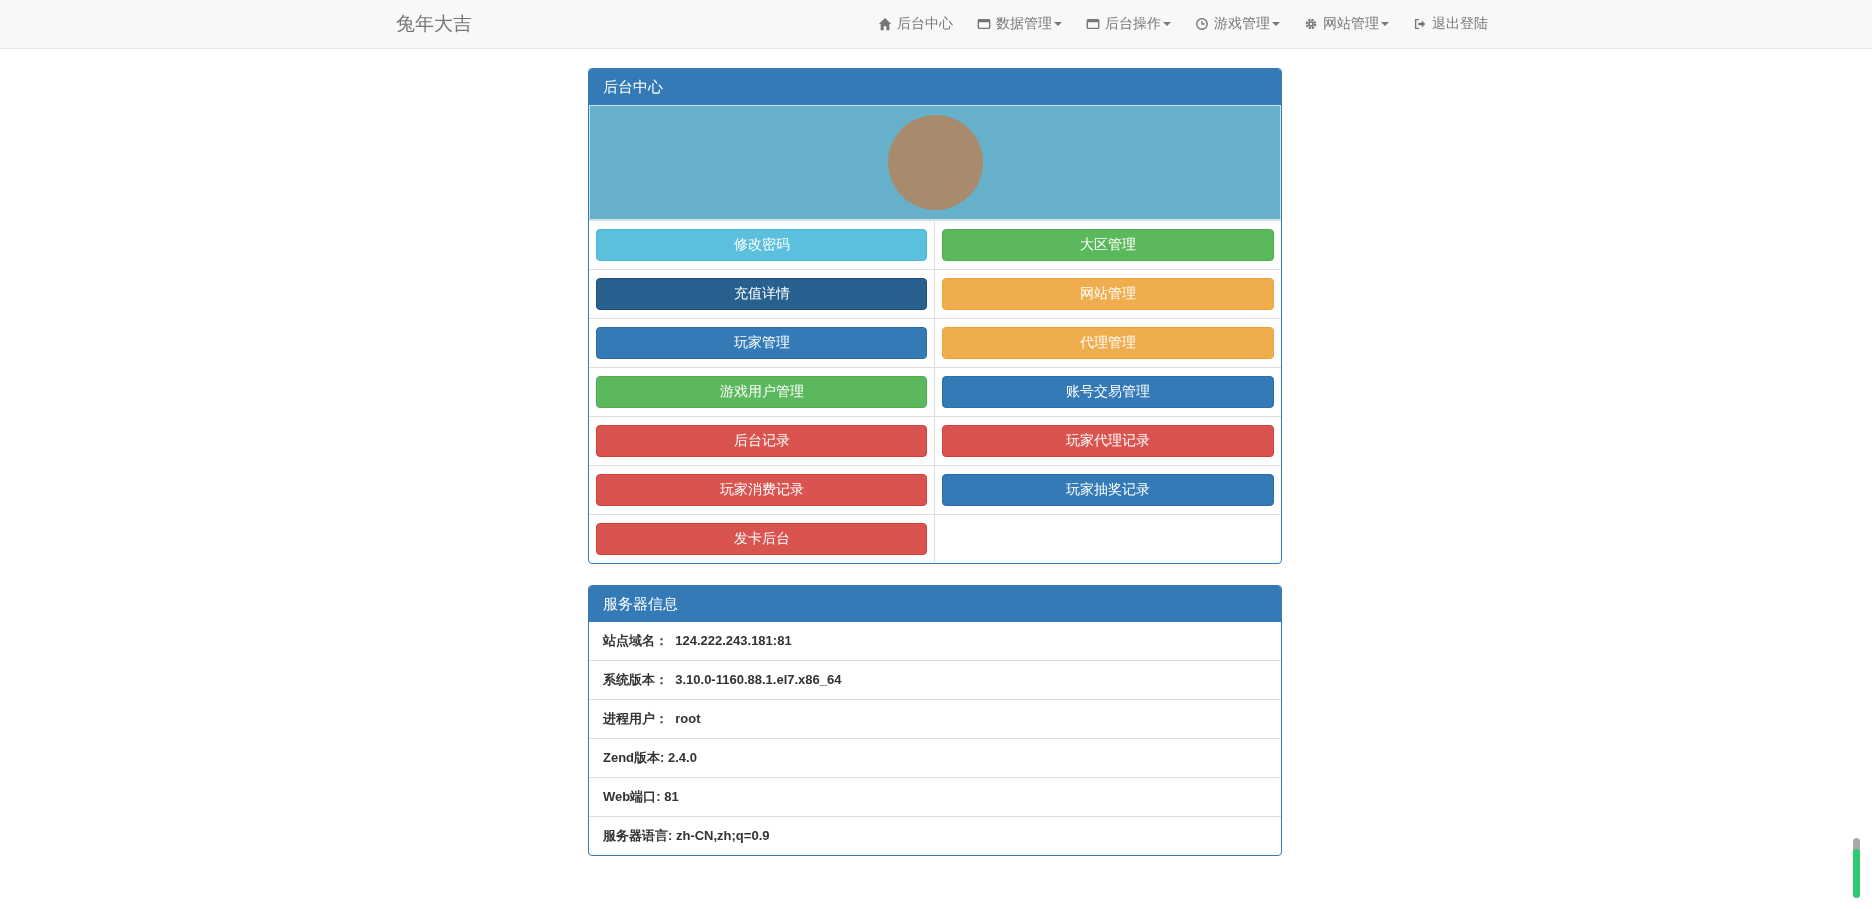  Describe the element at coordinates (1128, 24) in the screenshot. I see `nav-menu-item: 后台操作` at that location.